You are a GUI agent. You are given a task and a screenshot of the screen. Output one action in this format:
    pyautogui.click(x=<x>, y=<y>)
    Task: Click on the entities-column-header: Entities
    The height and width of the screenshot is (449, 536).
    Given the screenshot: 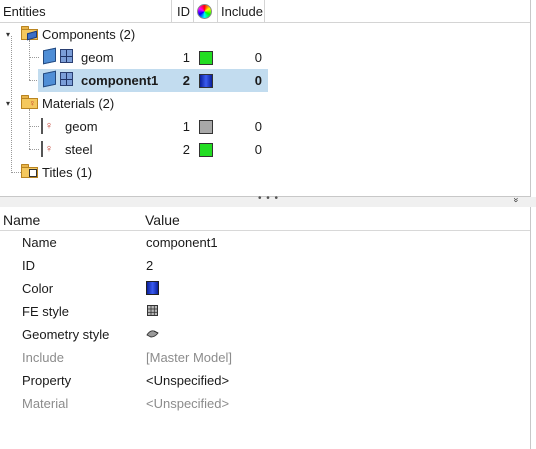 What is the action you would take?
    pyautogui.click(x=86, y=11)
    